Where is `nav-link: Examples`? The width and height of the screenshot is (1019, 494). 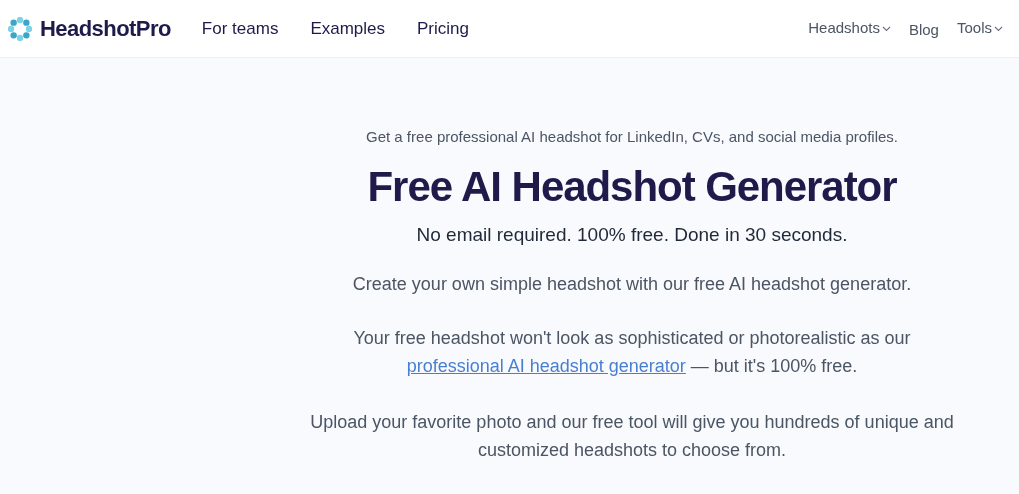
nav-link: Examples is located at coordinates (348, 28).